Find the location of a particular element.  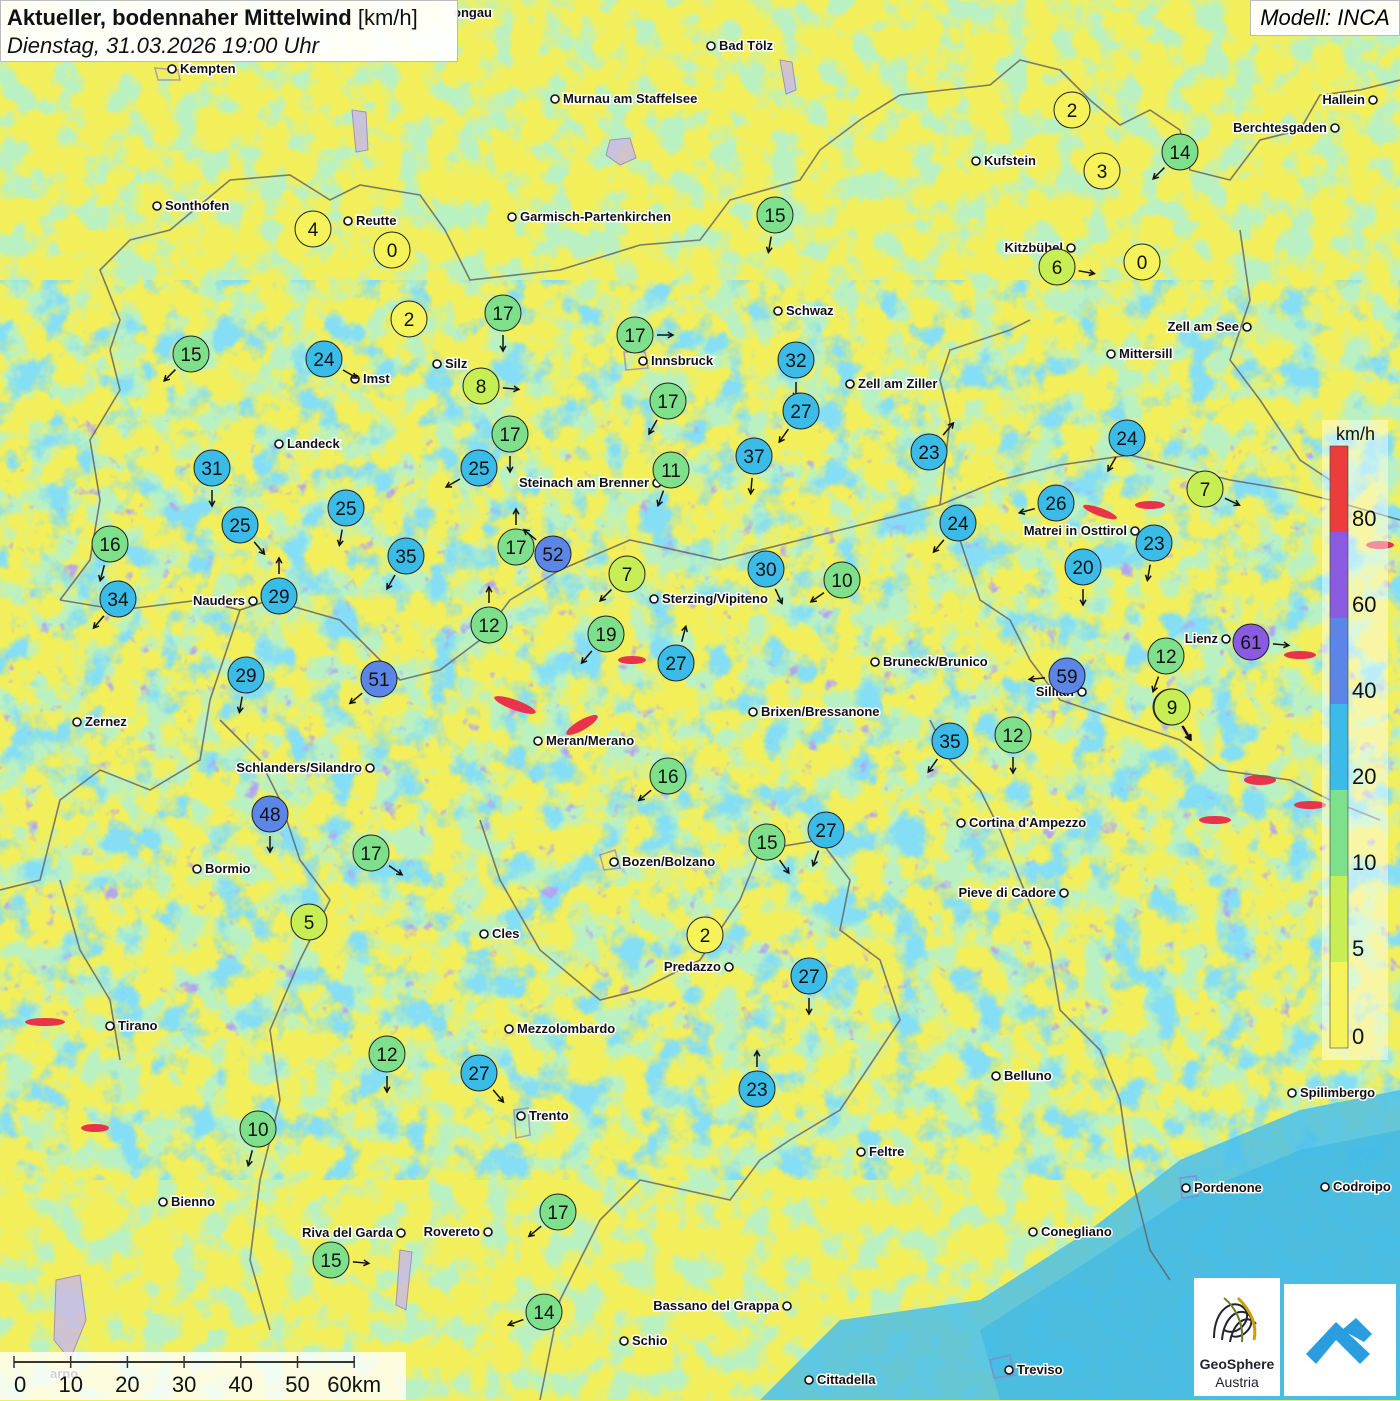

city-label: Brixen/Bressanone is located at coordinates (820, 711).